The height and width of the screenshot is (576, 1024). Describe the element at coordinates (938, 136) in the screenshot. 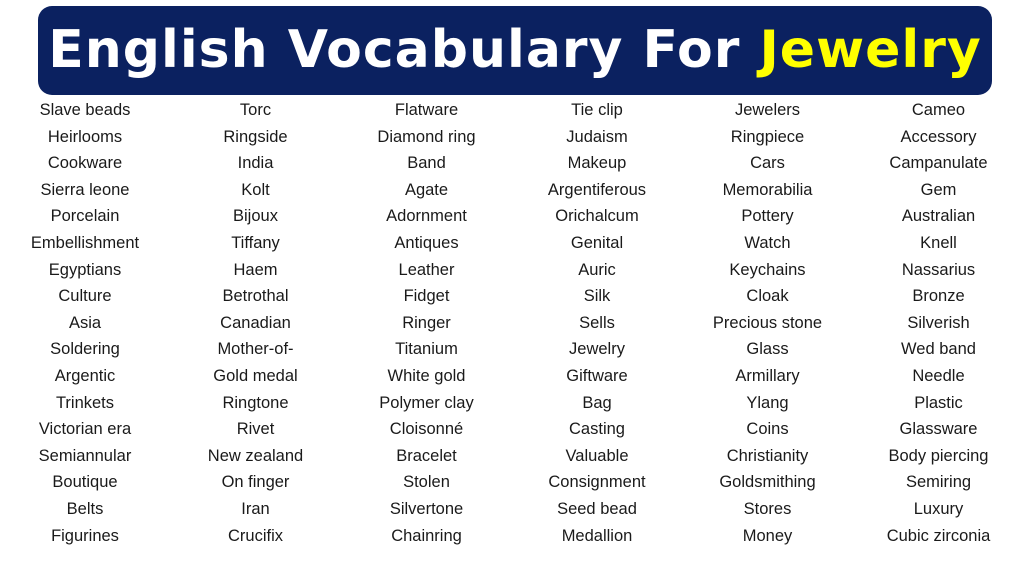

I see `vocabulary-word: Accessory` at that location.